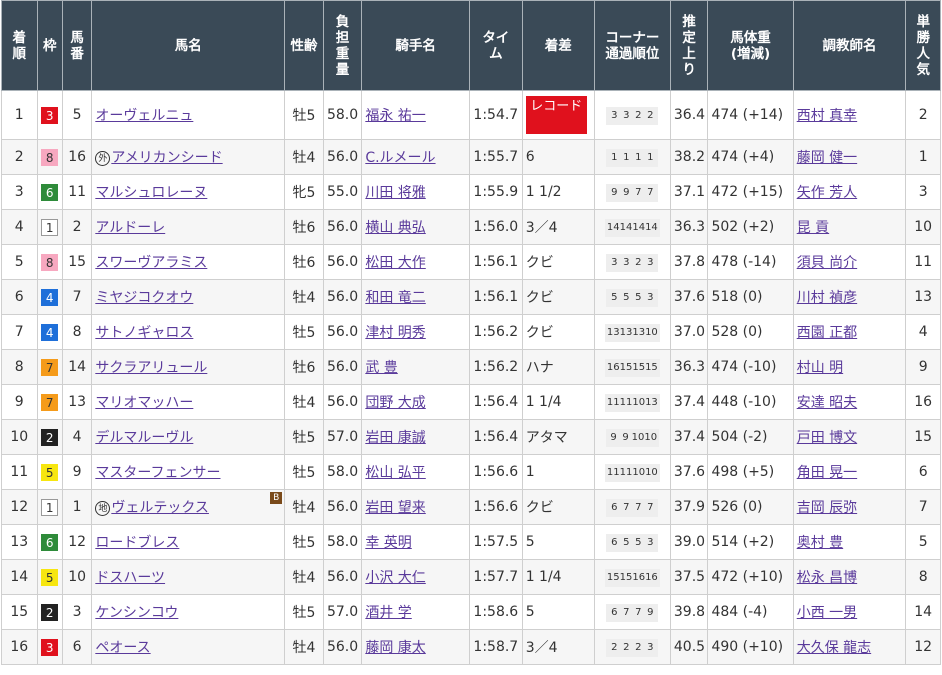  What do you see at coordinates (188, 227) in the screenshot?
I see `horse-name-cell: アルドーレ` at bounding box center [188, 227].